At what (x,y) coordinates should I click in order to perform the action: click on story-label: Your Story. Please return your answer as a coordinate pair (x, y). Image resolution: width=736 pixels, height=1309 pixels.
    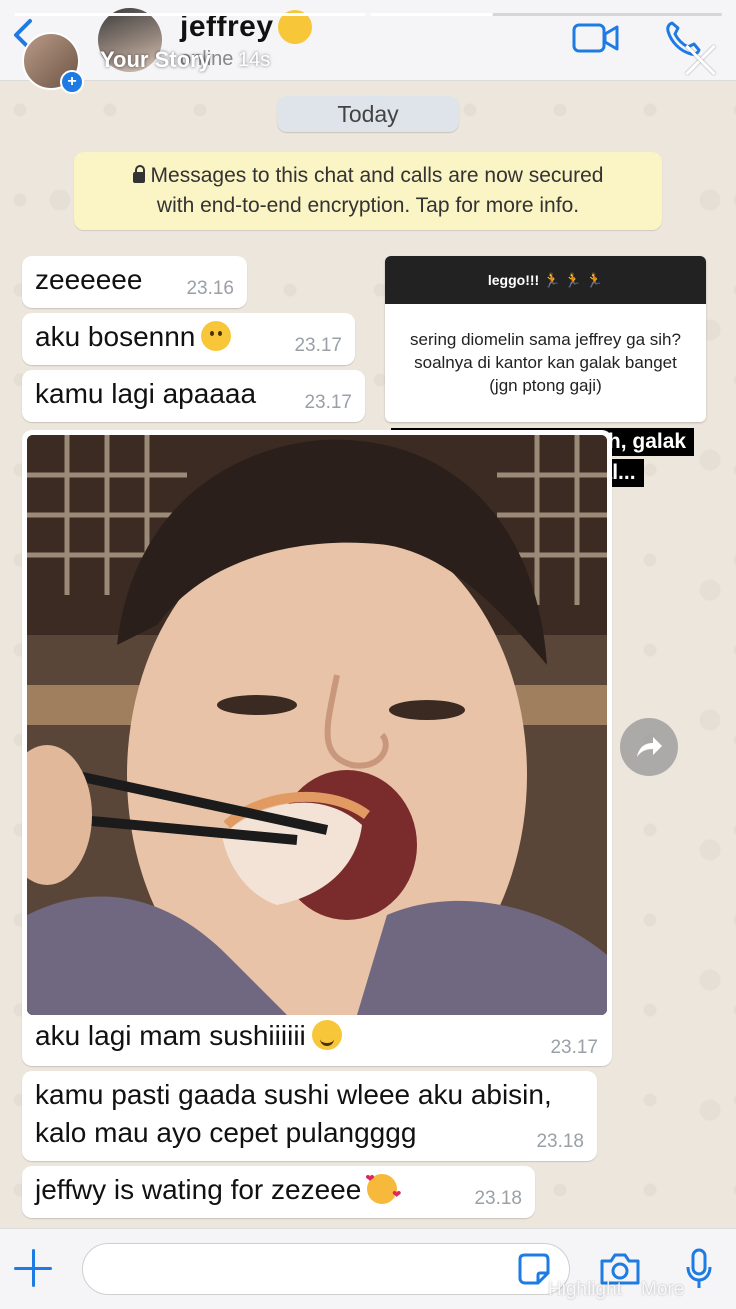
    Looking at the image, I should click on (155, 59).